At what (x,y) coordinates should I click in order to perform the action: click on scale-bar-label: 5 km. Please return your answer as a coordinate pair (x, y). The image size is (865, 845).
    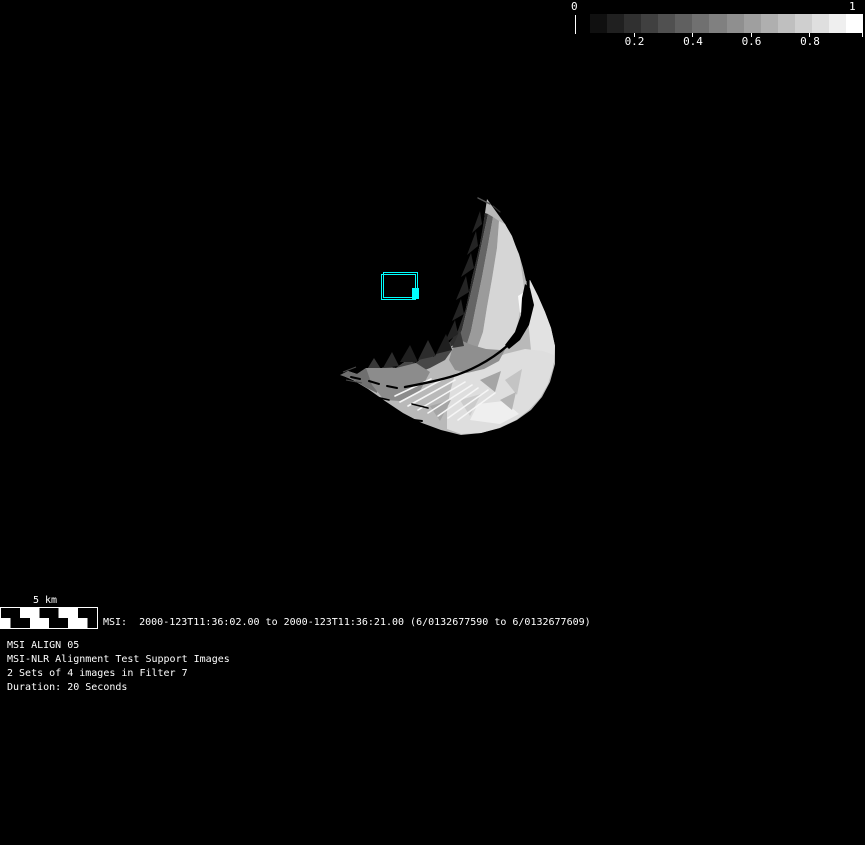
    Looking at the image, I should click on (45, 600).